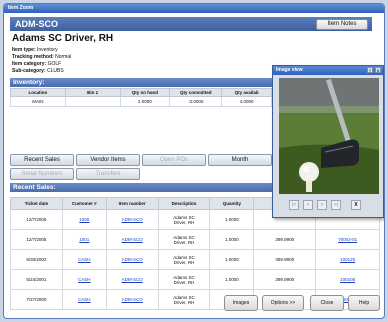 This screenshot has width=388, height=322. What do you see at coordinates (132, 203) in the screenshot?
I see `sales-col-item-number: Item number` at bounding box center [132, 203].